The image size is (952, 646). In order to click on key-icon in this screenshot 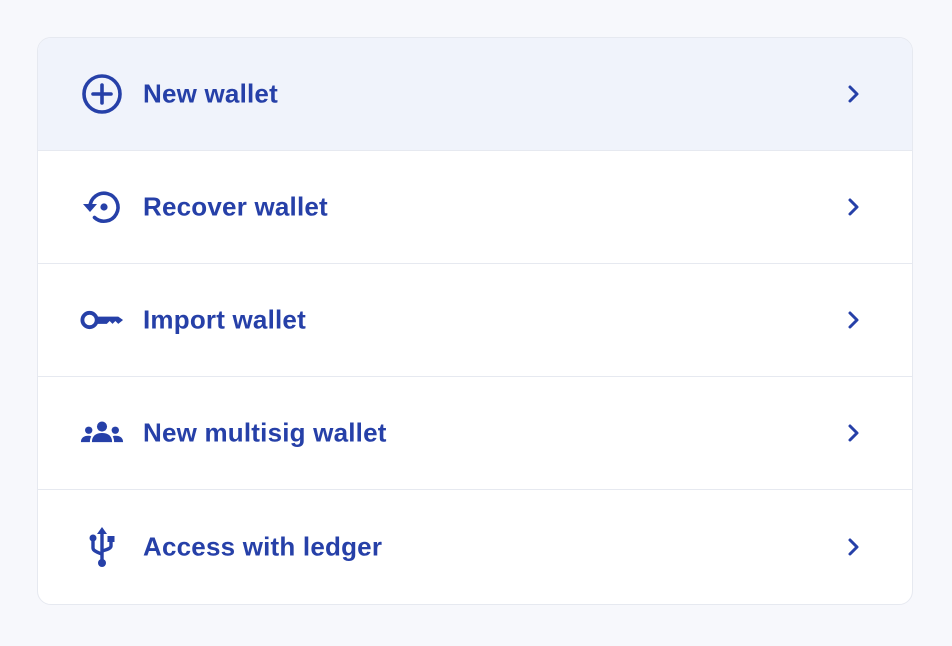, I will do `click(102, 320)`.